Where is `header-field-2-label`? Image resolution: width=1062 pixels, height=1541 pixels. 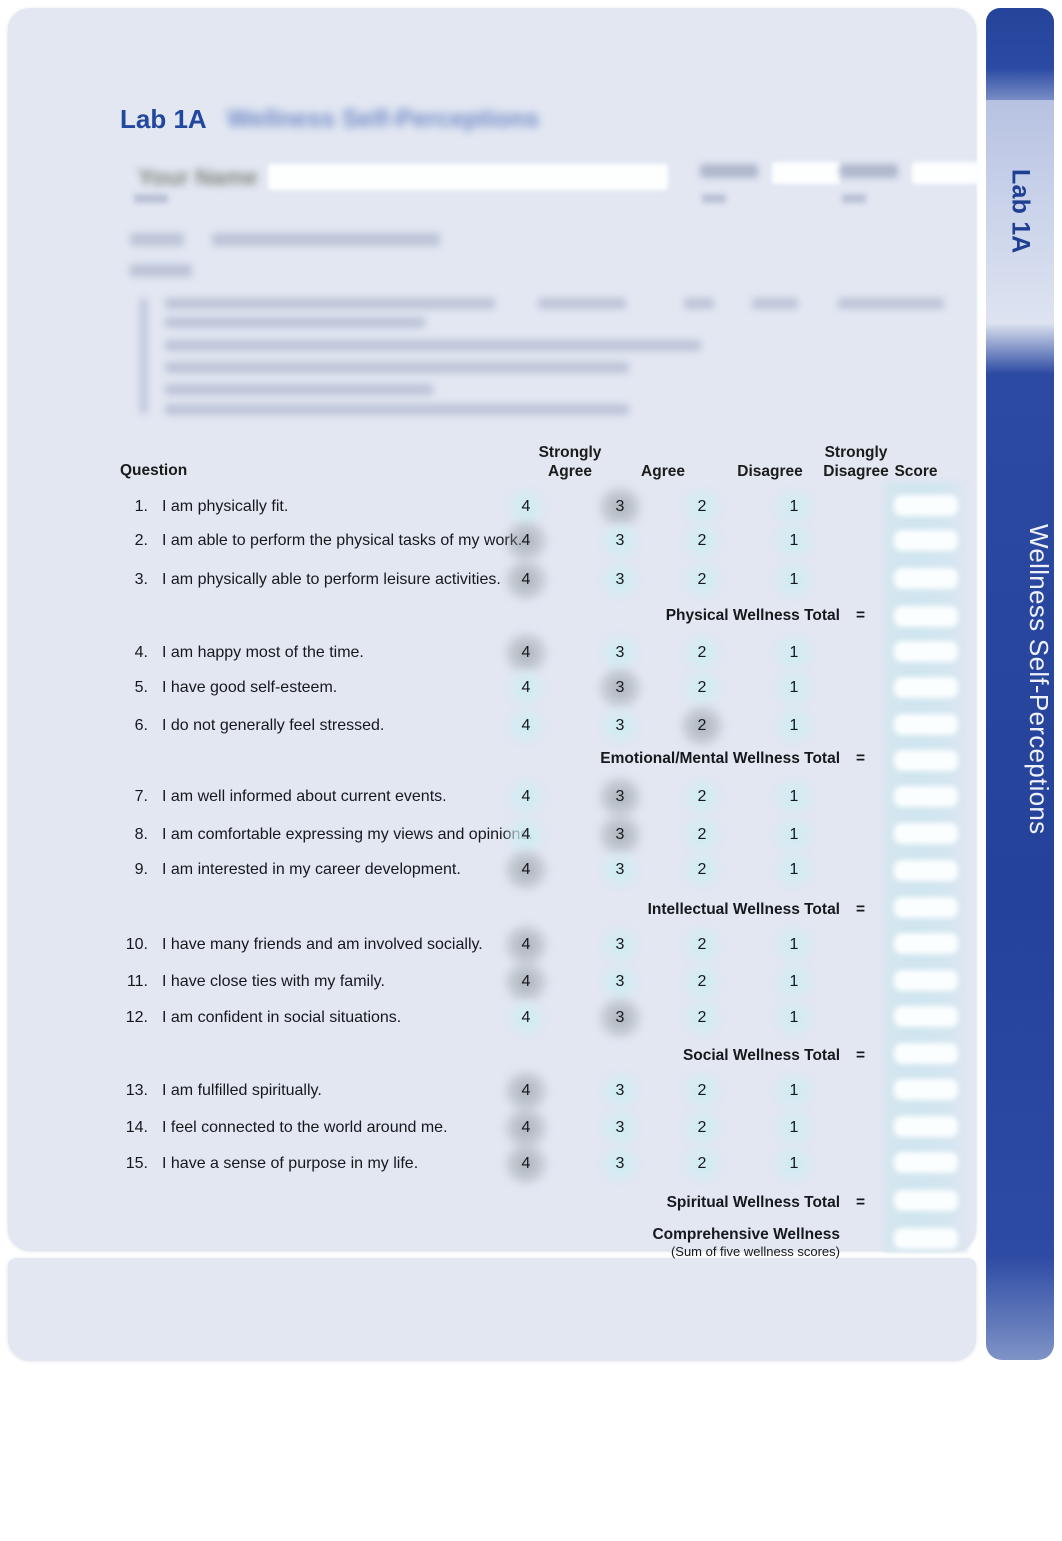 header-field-2-label is located at coordinates (869, 171).